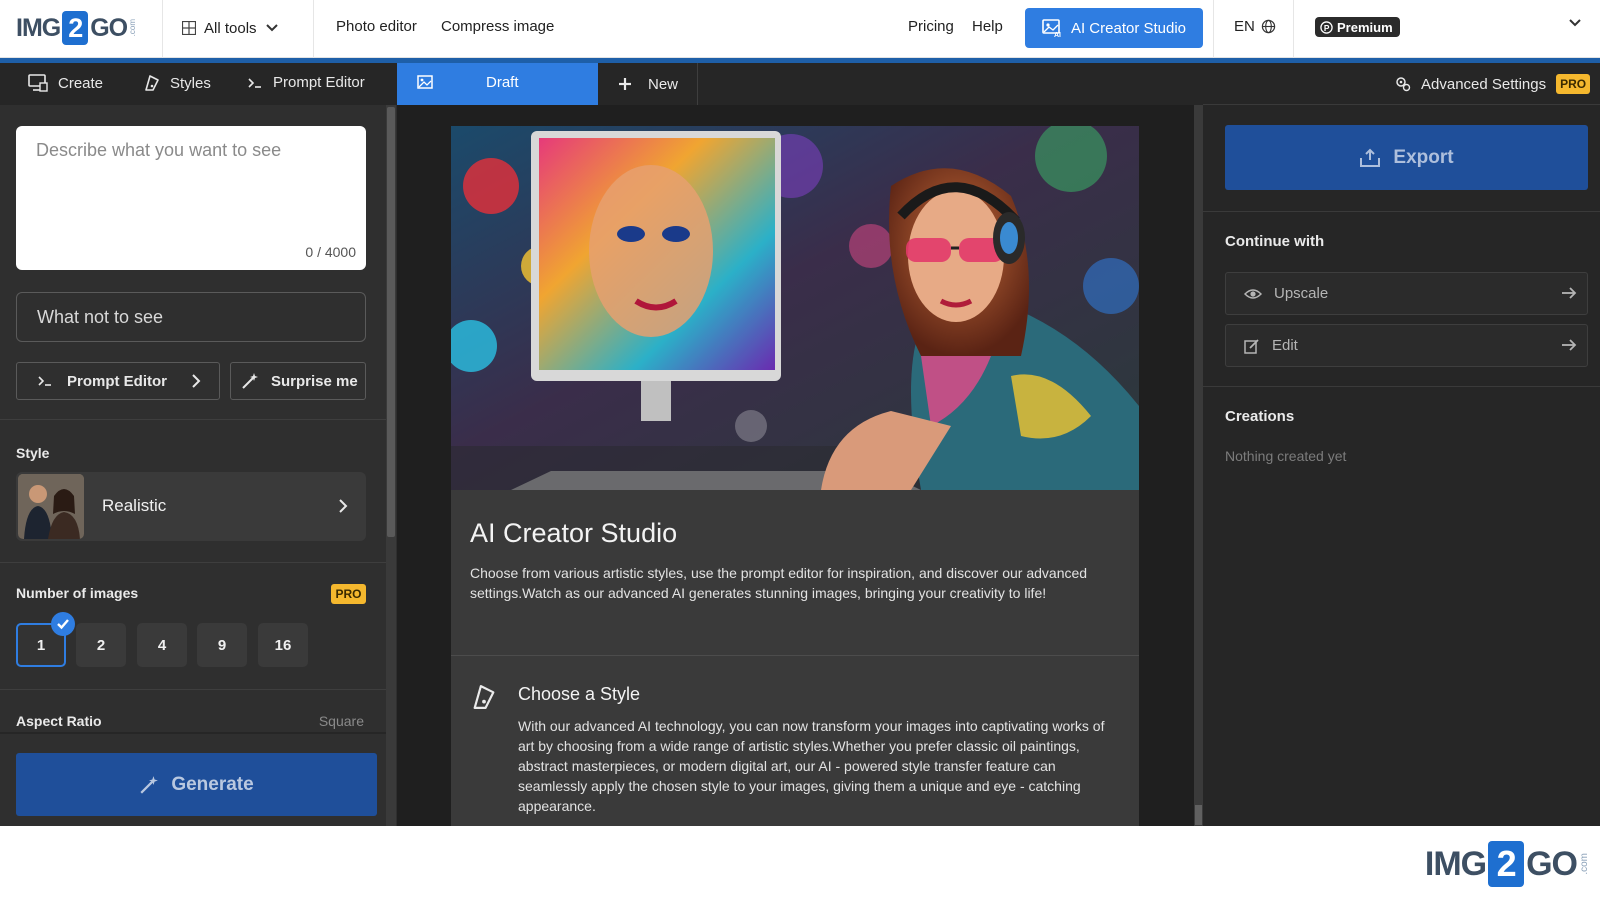 This screenshot has height=900, width=1600. I want to click on left-scrollbar, so click(391, 465).